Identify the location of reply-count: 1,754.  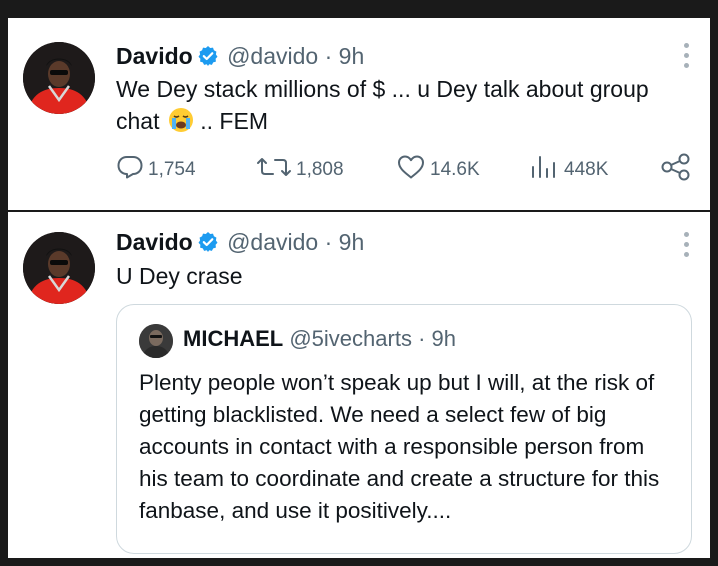
(172, 169).